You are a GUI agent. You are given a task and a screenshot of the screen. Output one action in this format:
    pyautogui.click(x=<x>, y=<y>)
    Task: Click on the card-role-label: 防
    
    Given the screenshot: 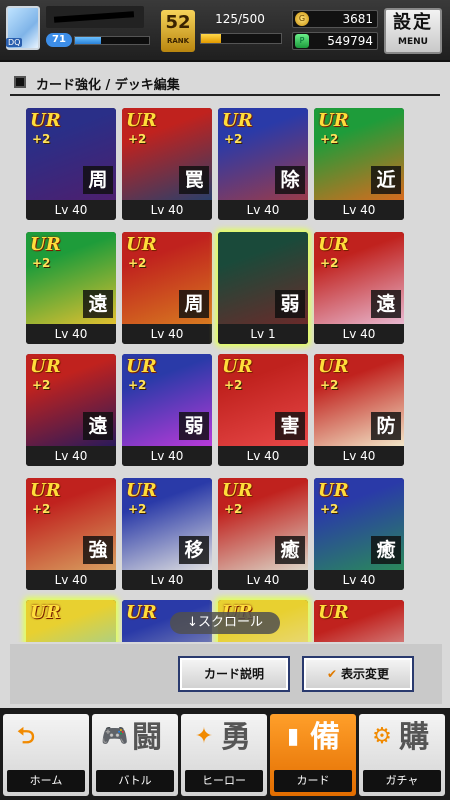 What is the action you would take?
    pyautogui.click(x=386, y=426)
    